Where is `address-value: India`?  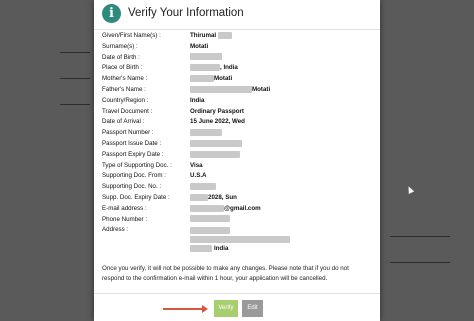
address-value: India is located at coordinates (240, 239).